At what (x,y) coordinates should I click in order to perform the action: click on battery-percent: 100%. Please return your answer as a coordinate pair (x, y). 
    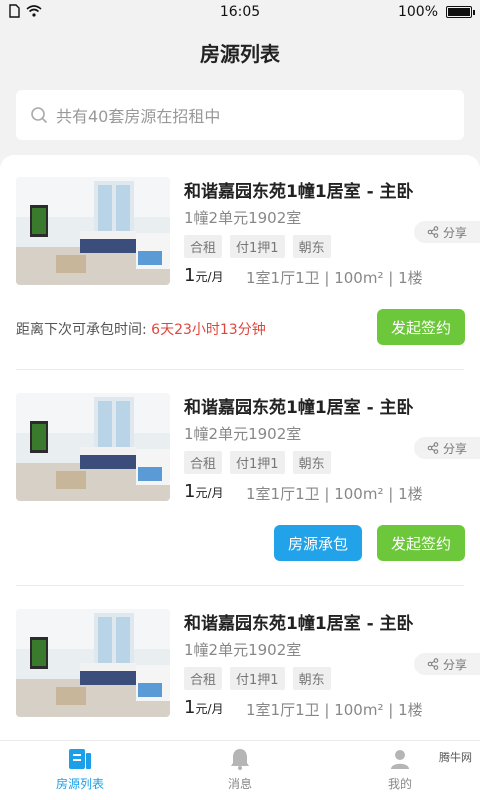
    Looking at the image, I should click on (417, 12).